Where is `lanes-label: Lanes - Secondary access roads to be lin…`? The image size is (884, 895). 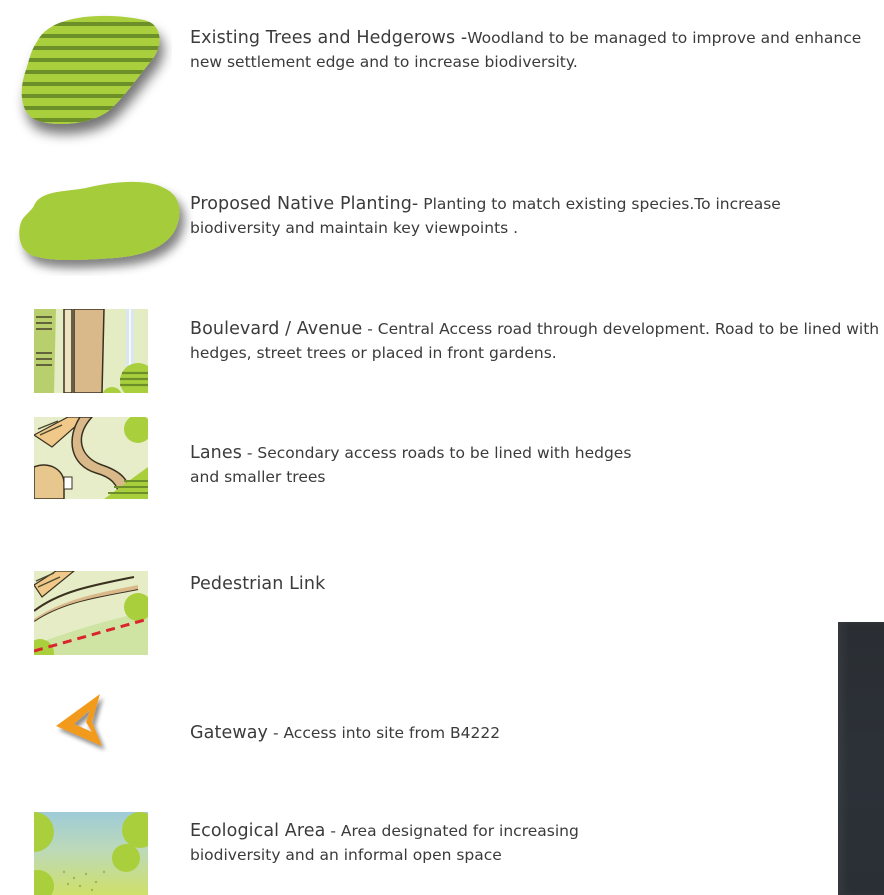 lanes-label: Lanes - Secondary access roads to be lin… is located at coordinates (415, 465).